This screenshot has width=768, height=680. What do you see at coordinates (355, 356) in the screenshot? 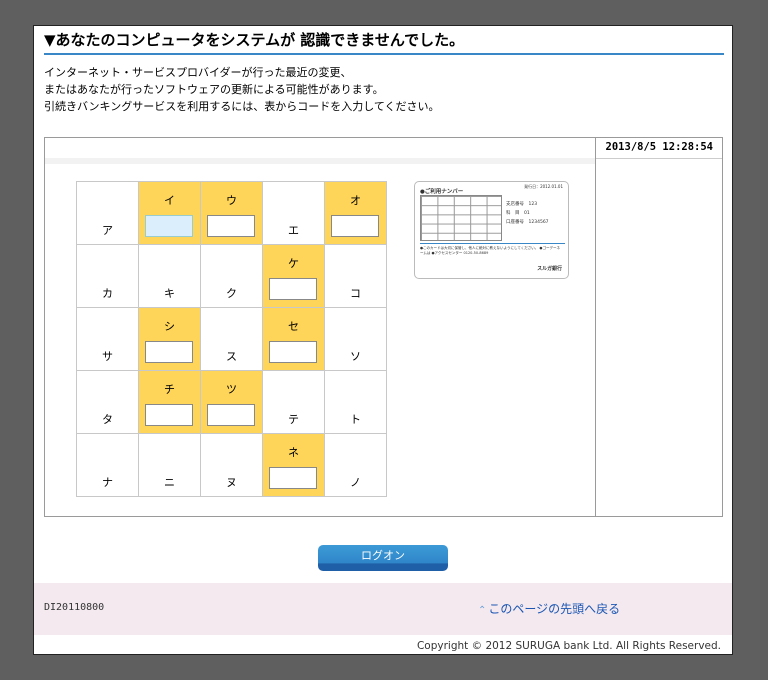
I see `code-cell-label: ソ` at bounding box center [355, 356].